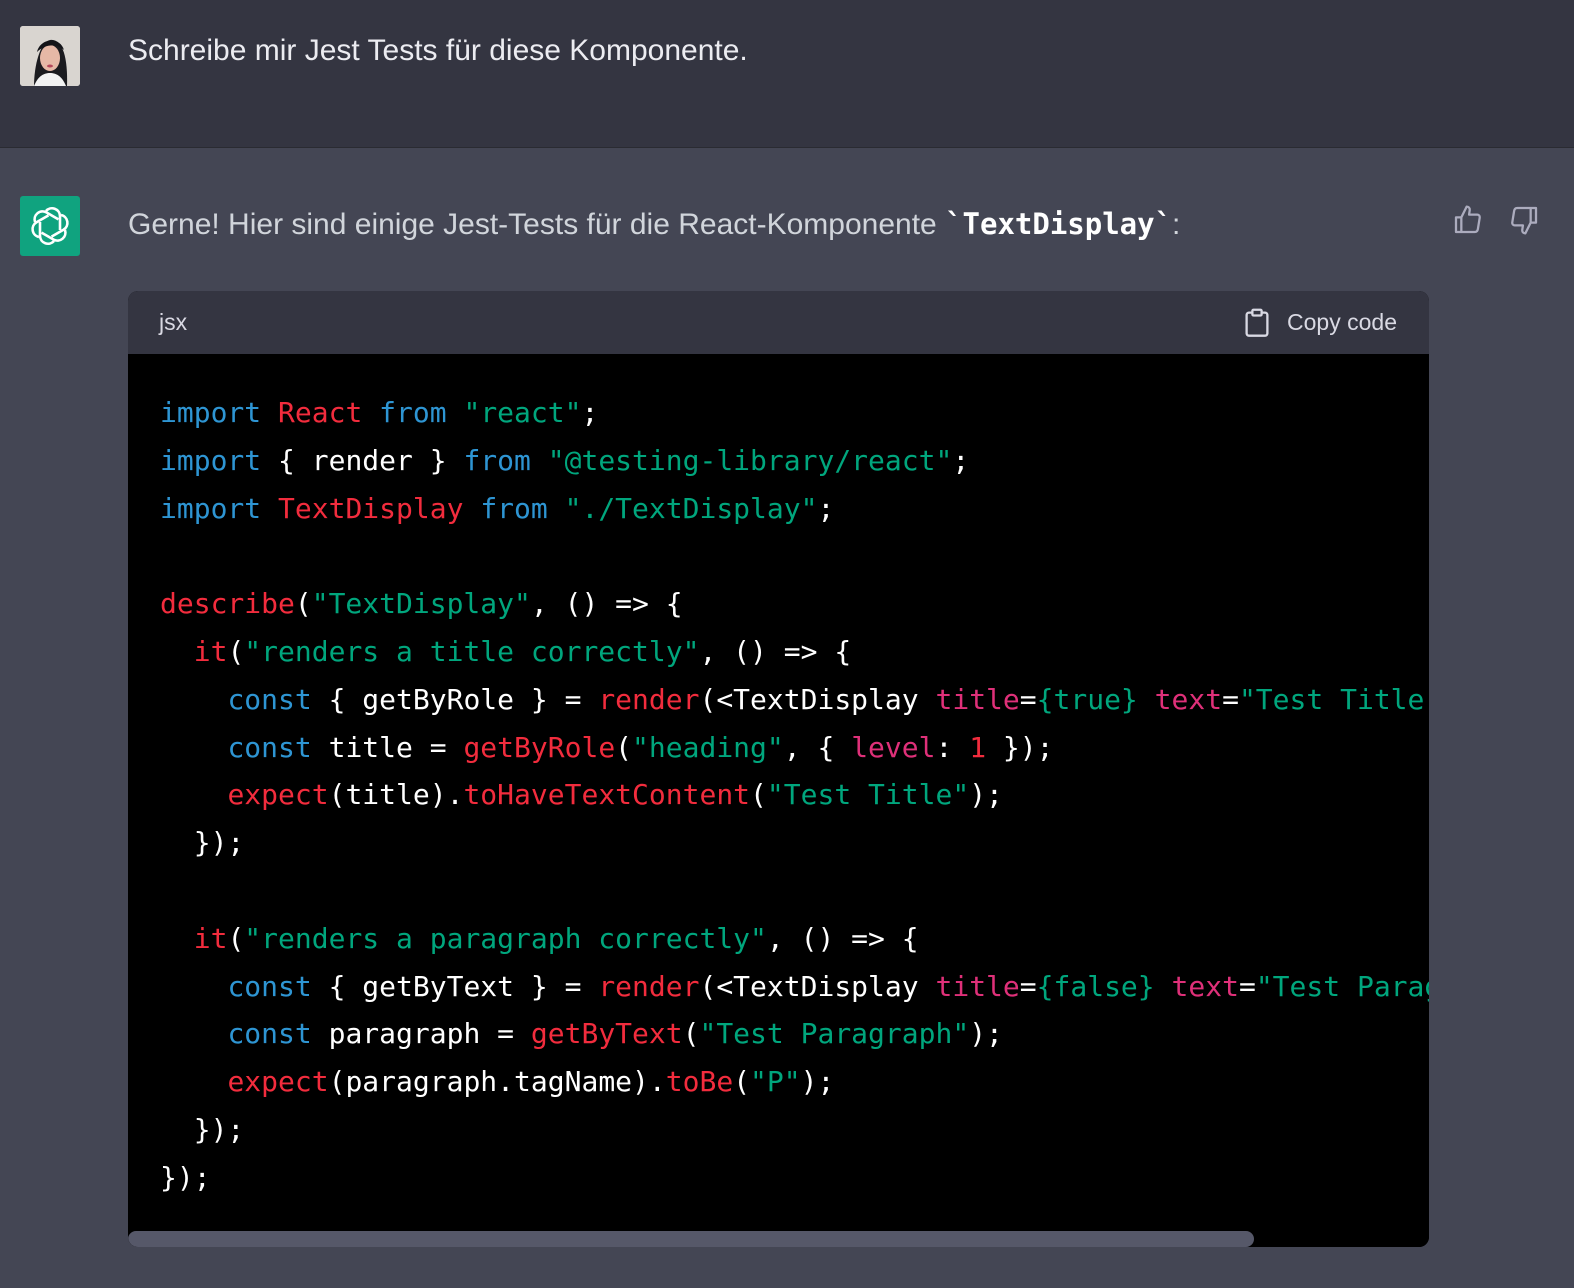 This screenshot has width=1574, height=1288. I want to click on code-token: text, so click(1205, 986).